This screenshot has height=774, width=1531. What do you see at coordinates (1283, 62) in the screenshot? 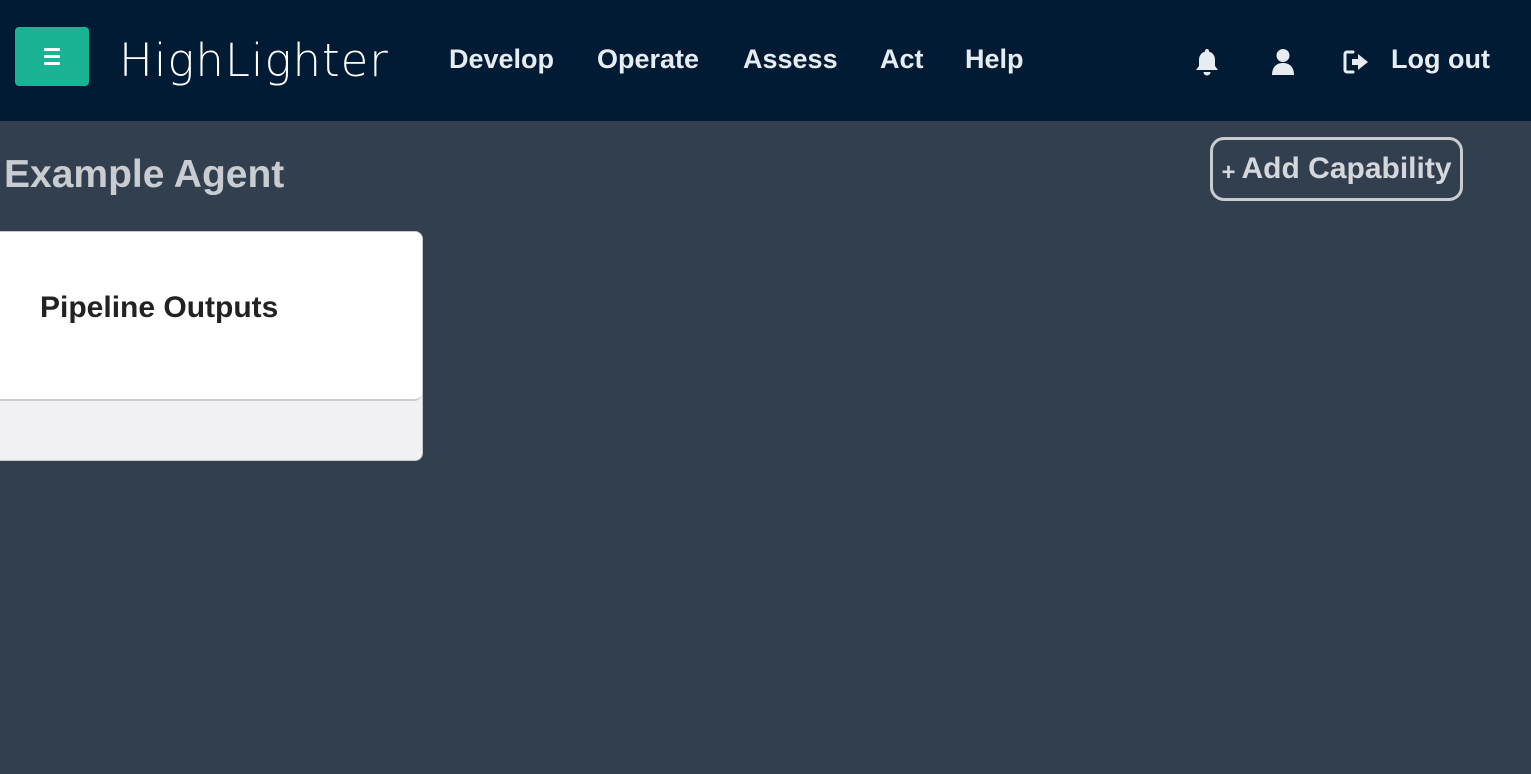
I see `user-icon` at bounding box center [1283, 62].